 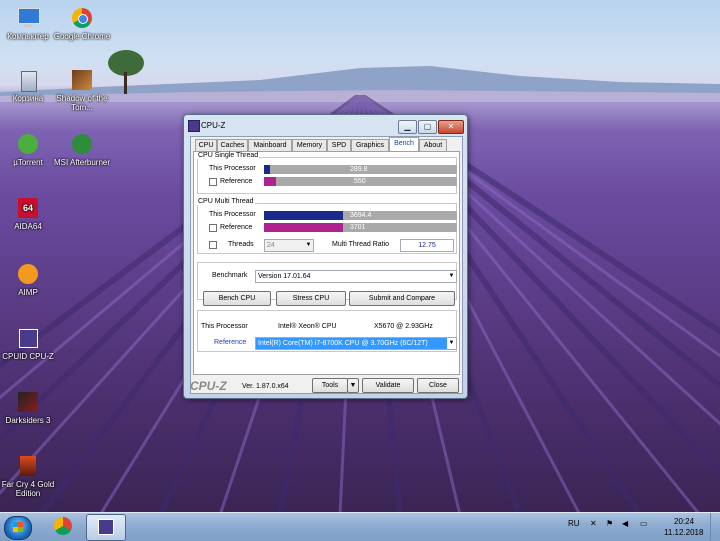 I want to click on multi-ref-value: 3701, so click(x=358, y=227).